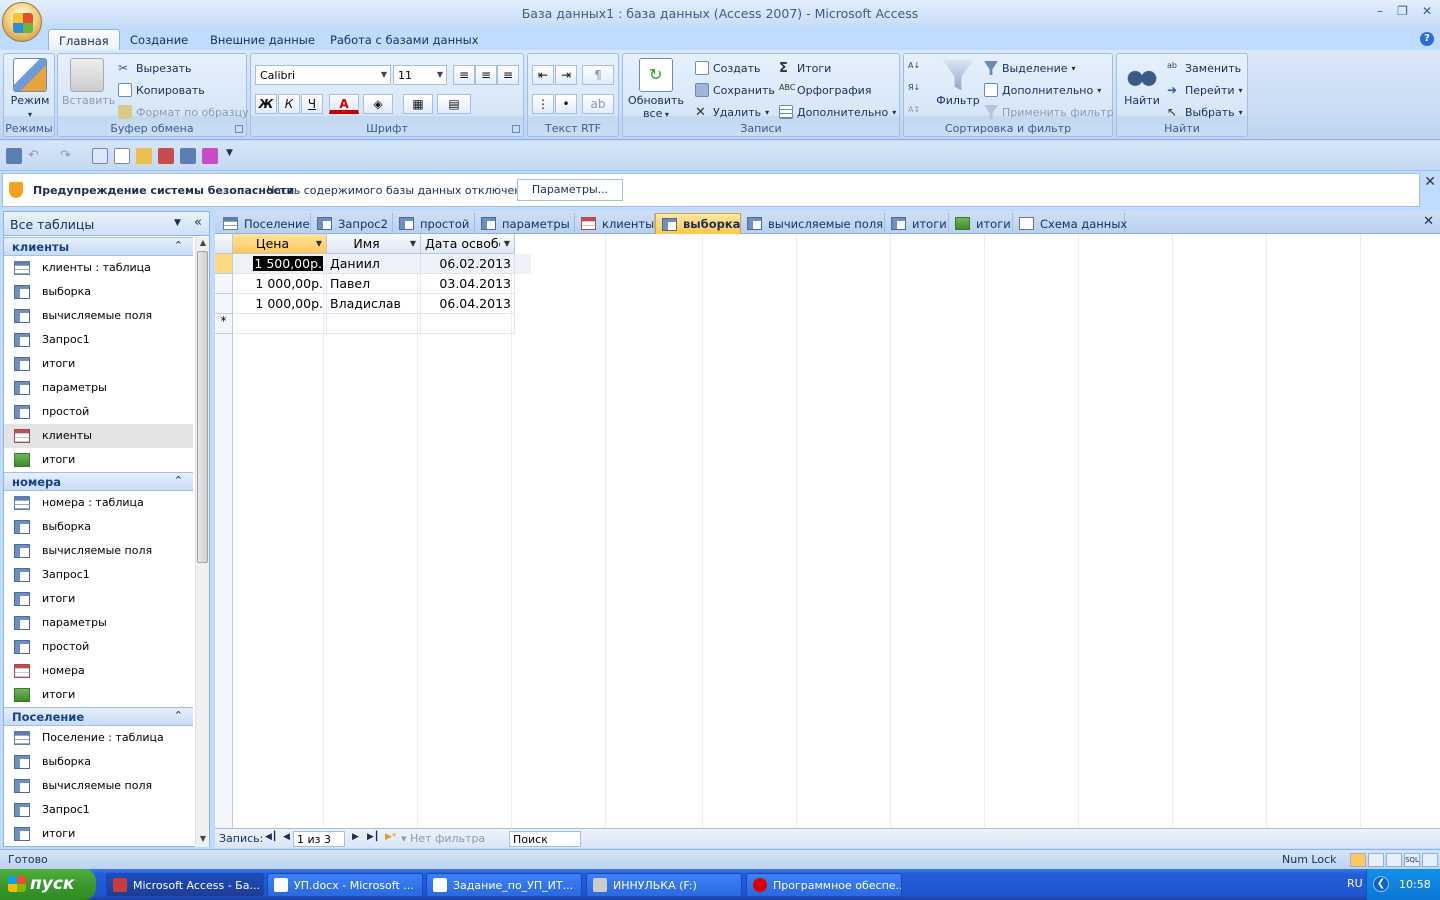 The image size is (1440, 900). I want to click on nav-item: номера, so click(98, 671).